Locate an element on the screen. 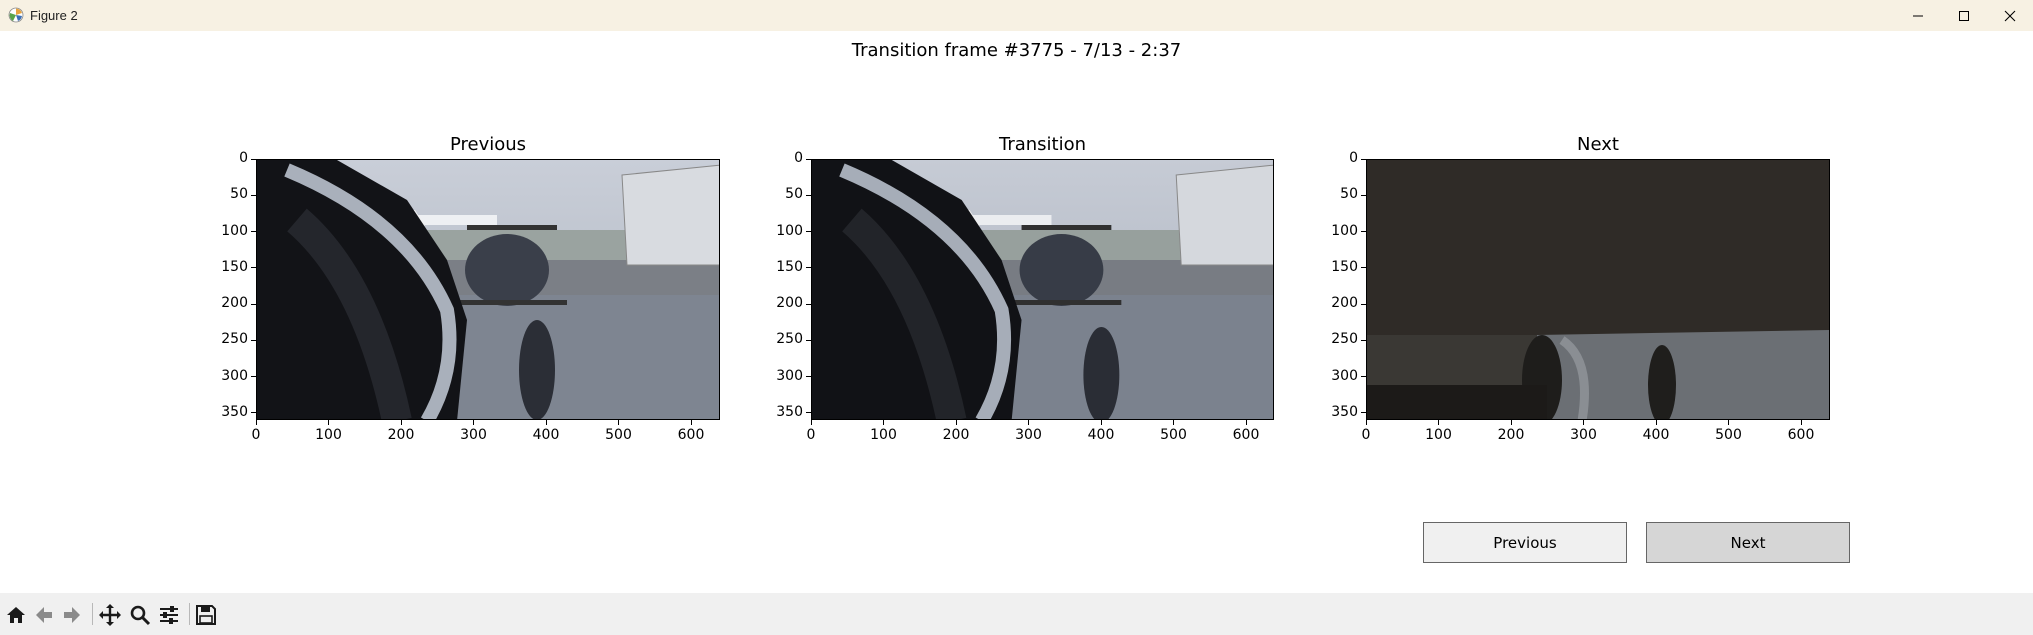 Image resolution: width=2033 pixels, height=635 pixels. home-icon is located at coordinates (16, 615).